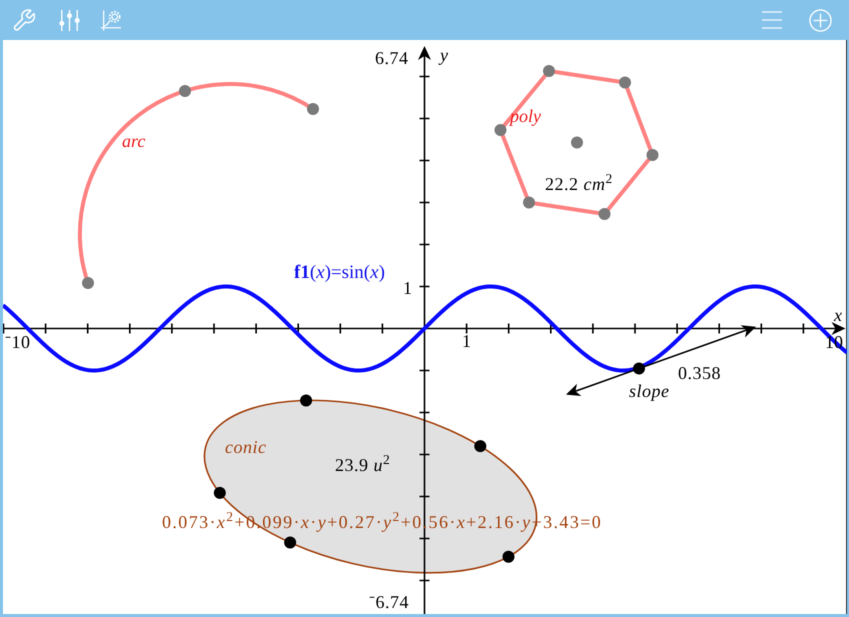 The image size is (849, 617). Describe the element at coordinates (245, 447) in the screenshot. I see `conic-label: conic` at that location.